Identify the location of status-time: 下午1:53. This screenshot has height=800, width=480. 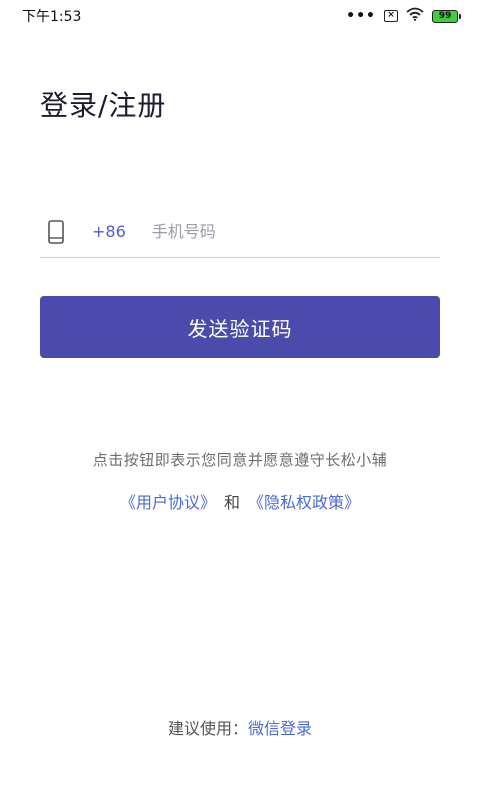
(52, 17).